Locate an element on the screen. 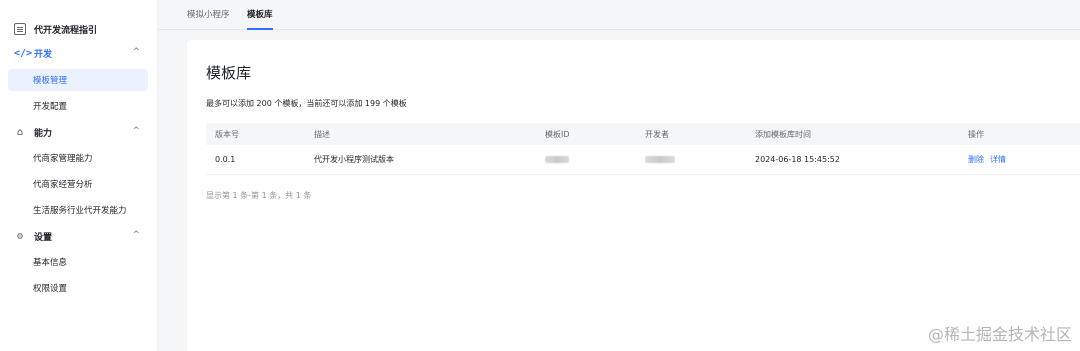 Image resolution: width=1080 pixels, height=351 pixels. pagination-summary: 显示第 1 条-第 1 条，共 1 条 is located at coordinates (259, 195).